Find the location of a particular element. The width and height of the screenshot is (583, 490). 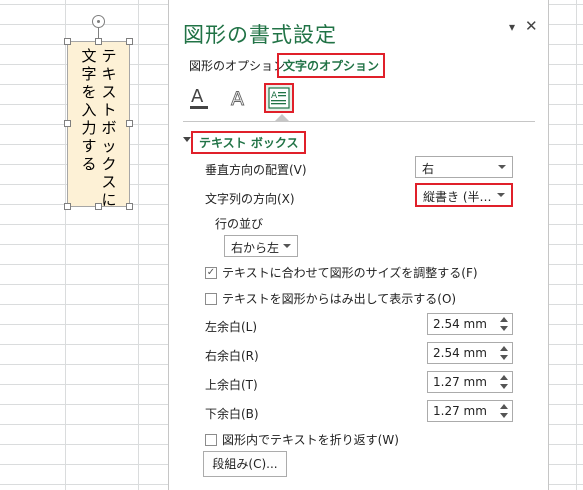

line-order-value: 右から左 is located at coordinates (255, 248).